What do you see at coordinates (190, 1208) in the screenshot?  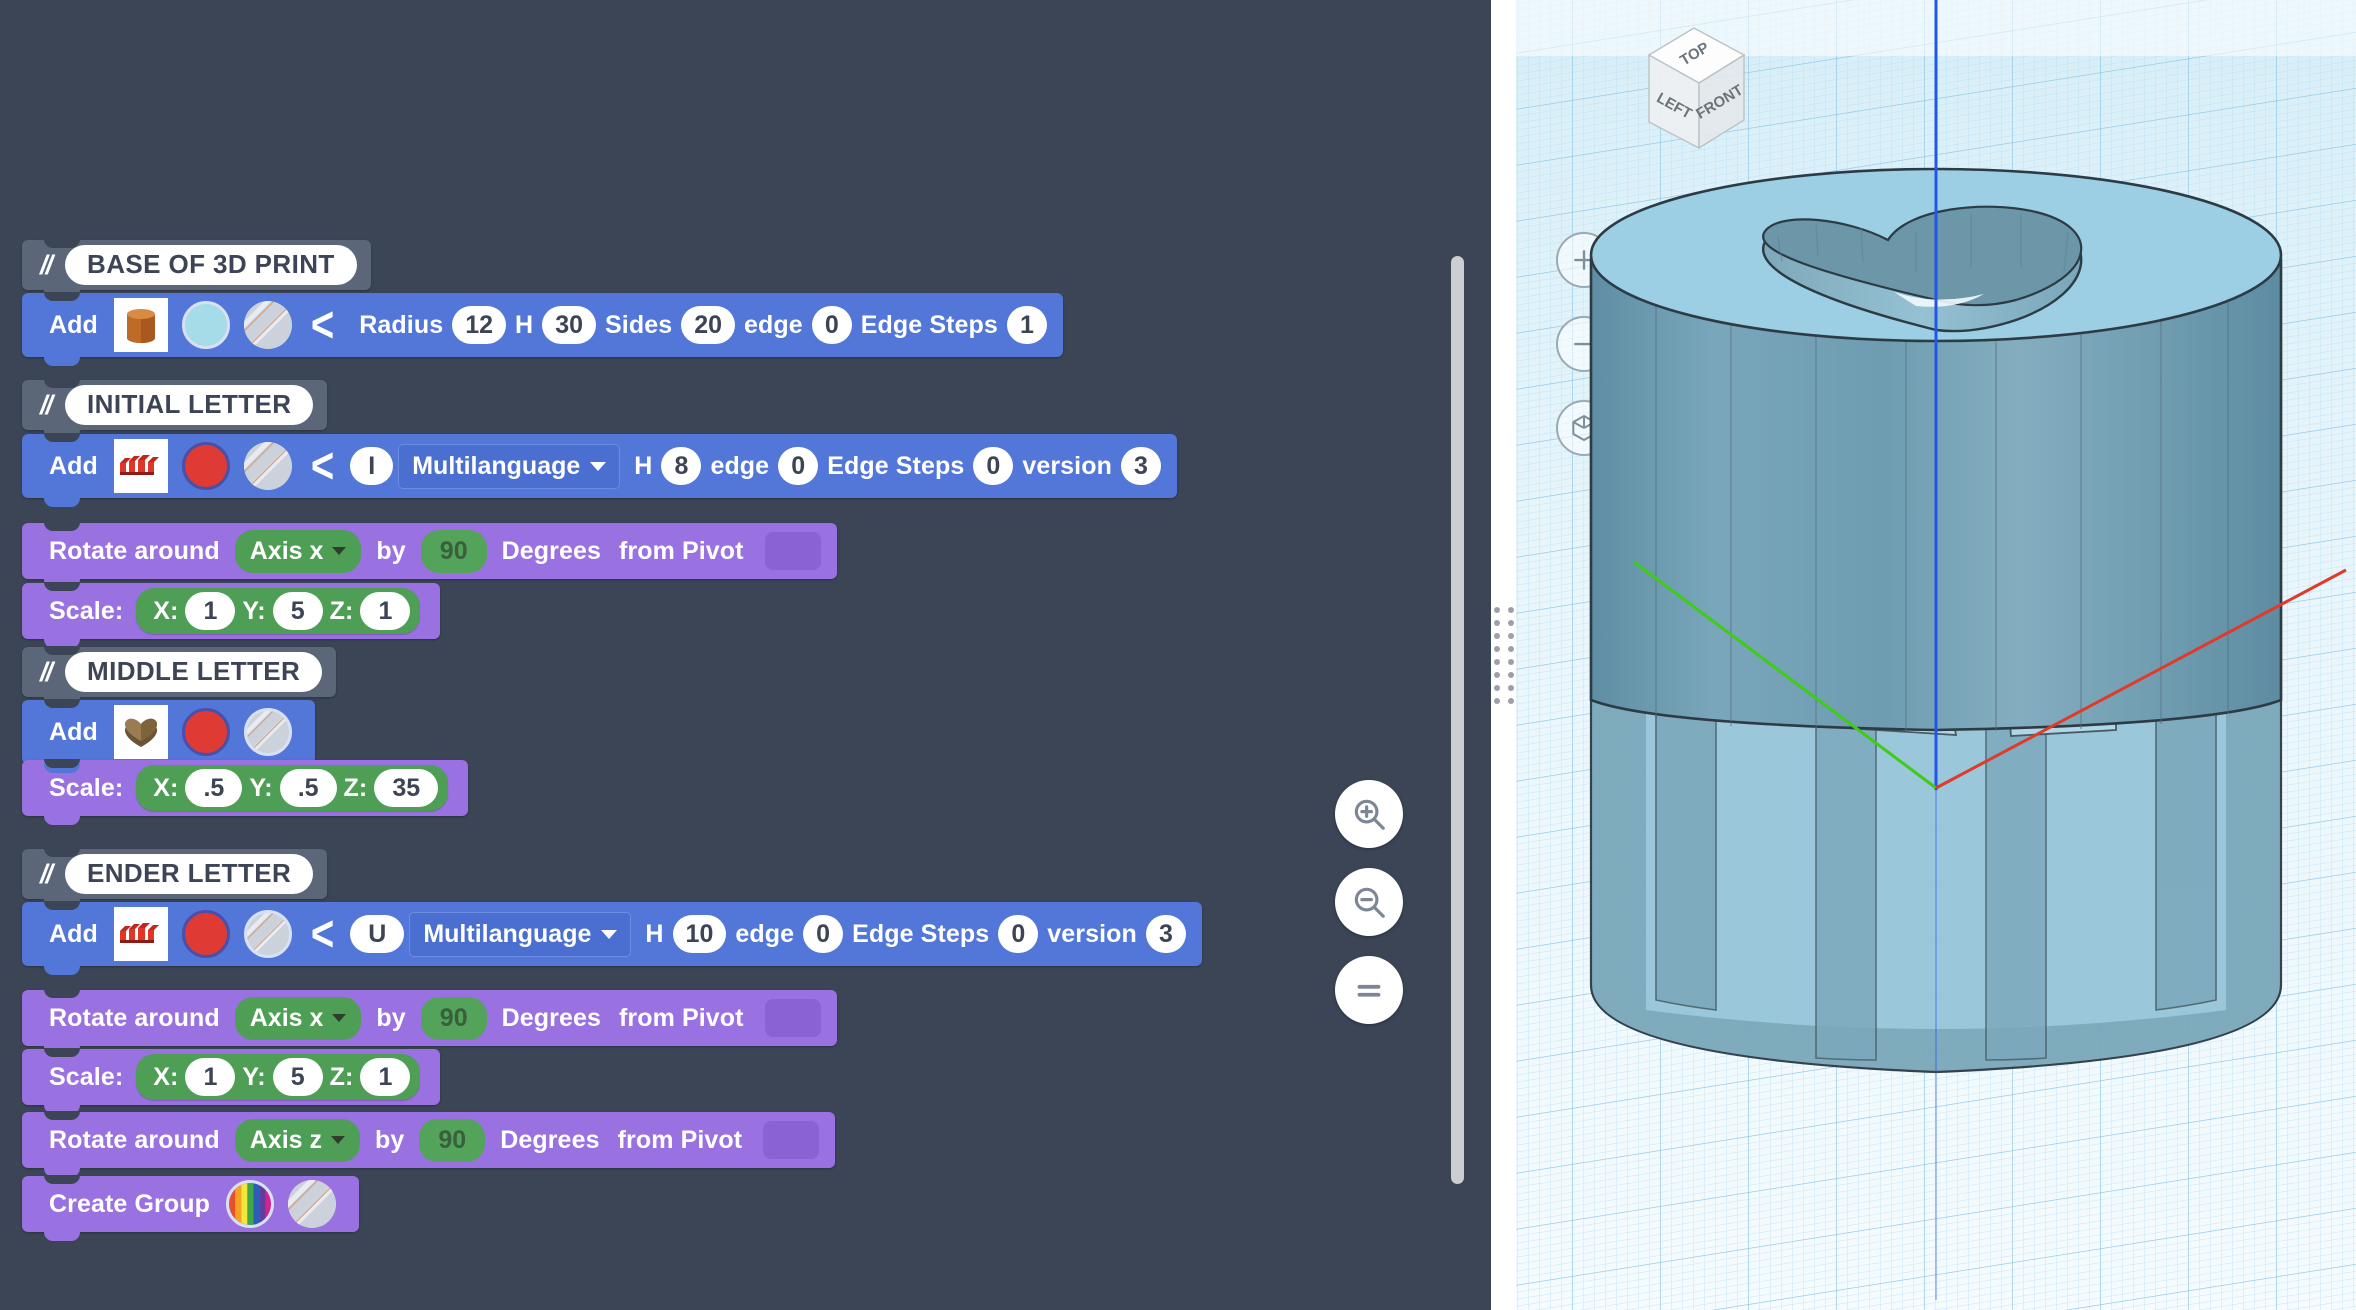 I see `create-group-block: Create Group` at bounding box center [190, 1208].